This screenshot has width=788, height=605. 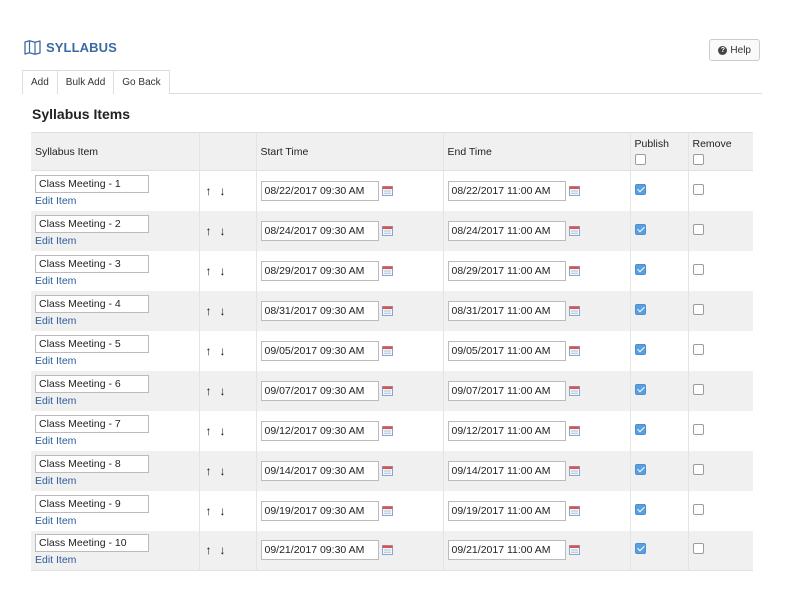 I want to click on start-time-input: 09/12/2017 09:30 AM, so click(x=319, y=430).